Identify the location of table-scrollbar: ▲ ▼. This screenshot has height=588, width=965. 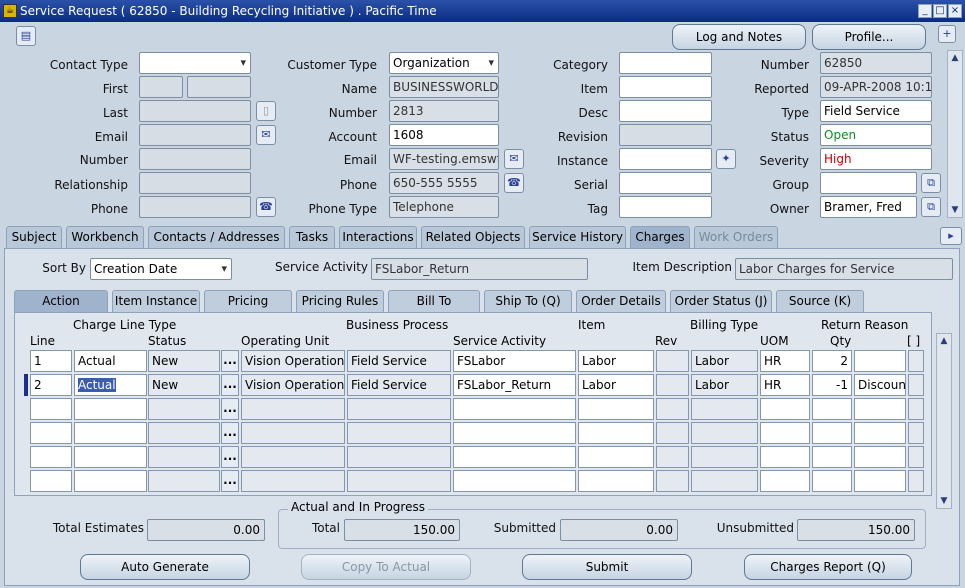
(944, 421).